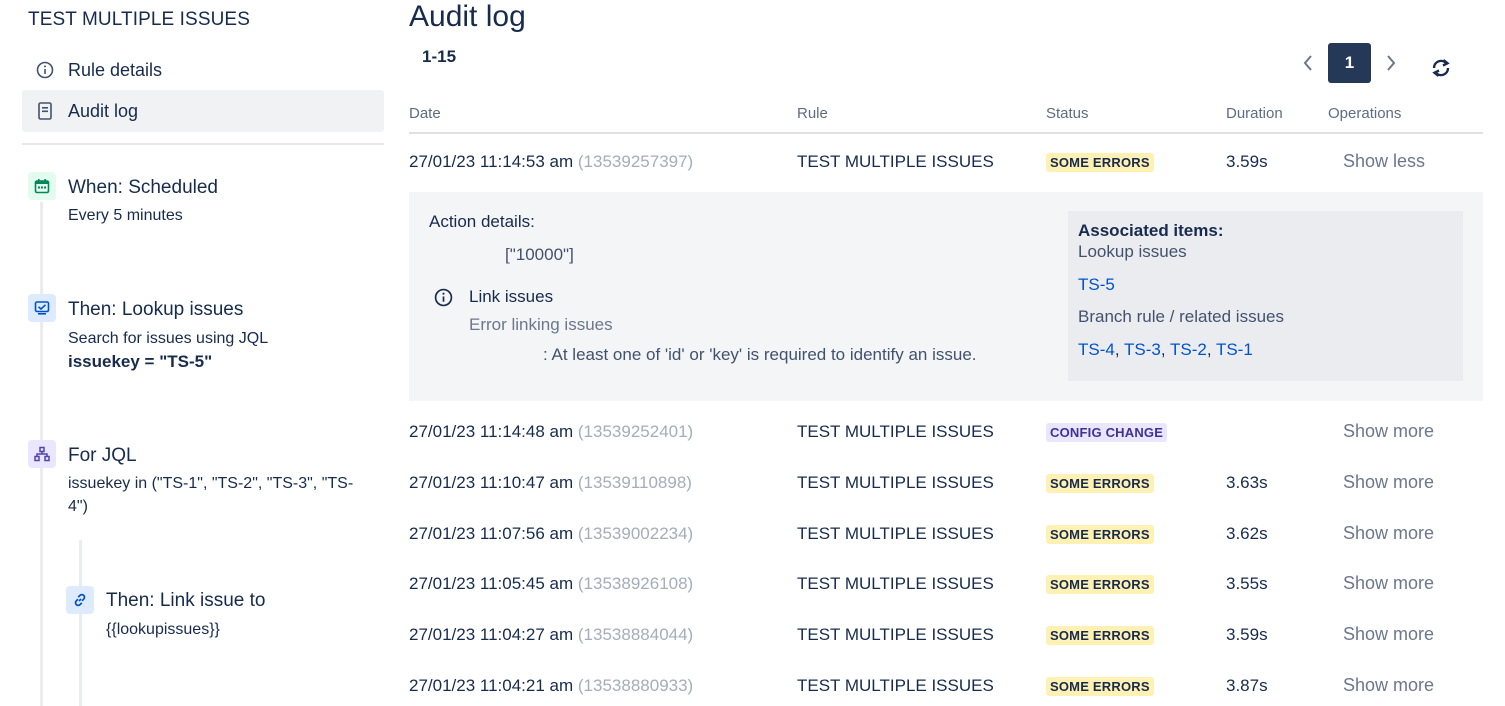 The width and height of the screenshot is (1505, 706). I want to click on nav-audit-log: Audit log, so click(203, 111).